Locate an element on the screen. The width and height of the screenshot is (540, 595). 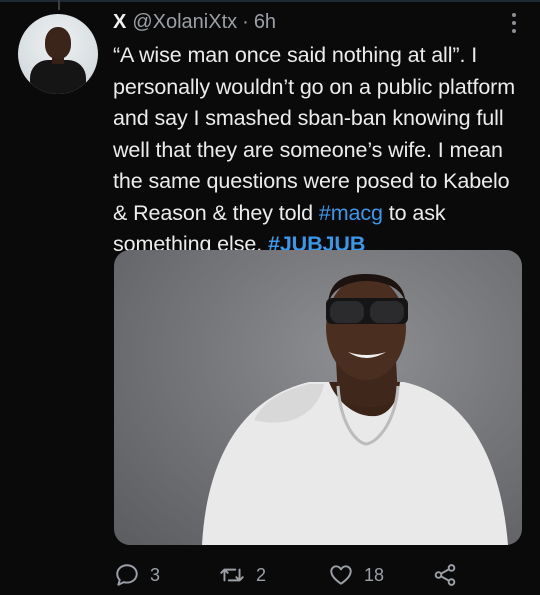
retweet-button: 2 is located at coordinates (242, 575).